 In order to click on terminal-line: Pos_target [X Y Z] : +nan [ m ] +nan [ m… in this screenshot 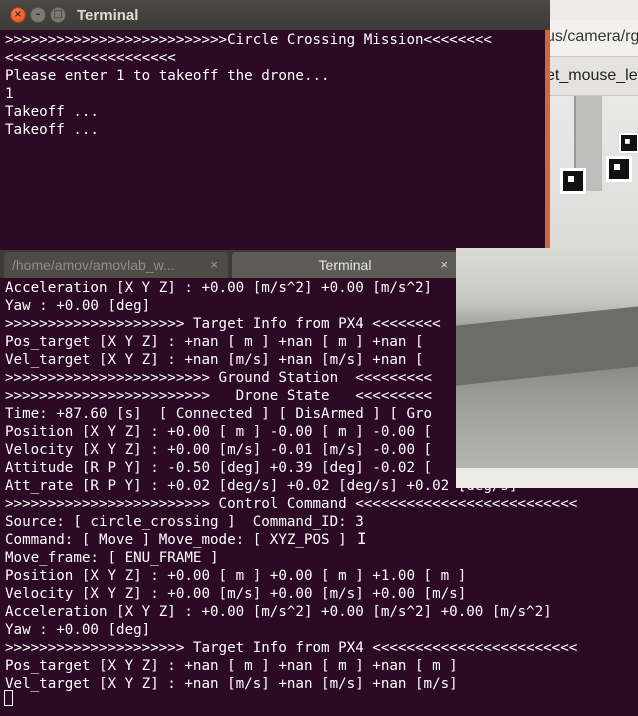, I will do `click(231, 666)`.